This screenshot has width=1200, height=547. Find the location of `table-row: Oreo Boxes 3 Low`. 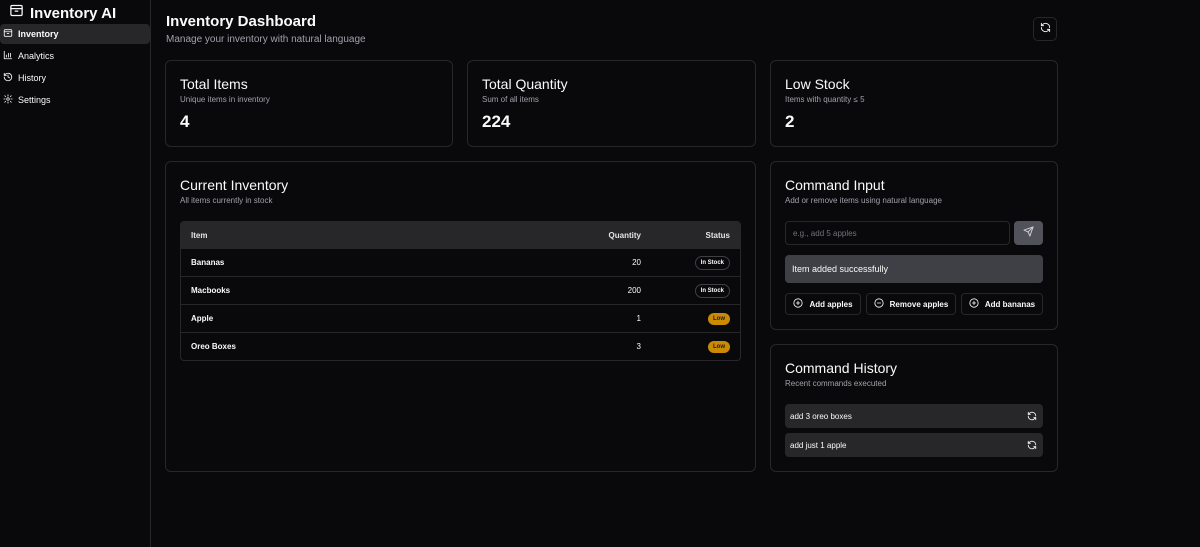

table-row: Oreo Boxes 3 Low is located at coordinates (460, 346).